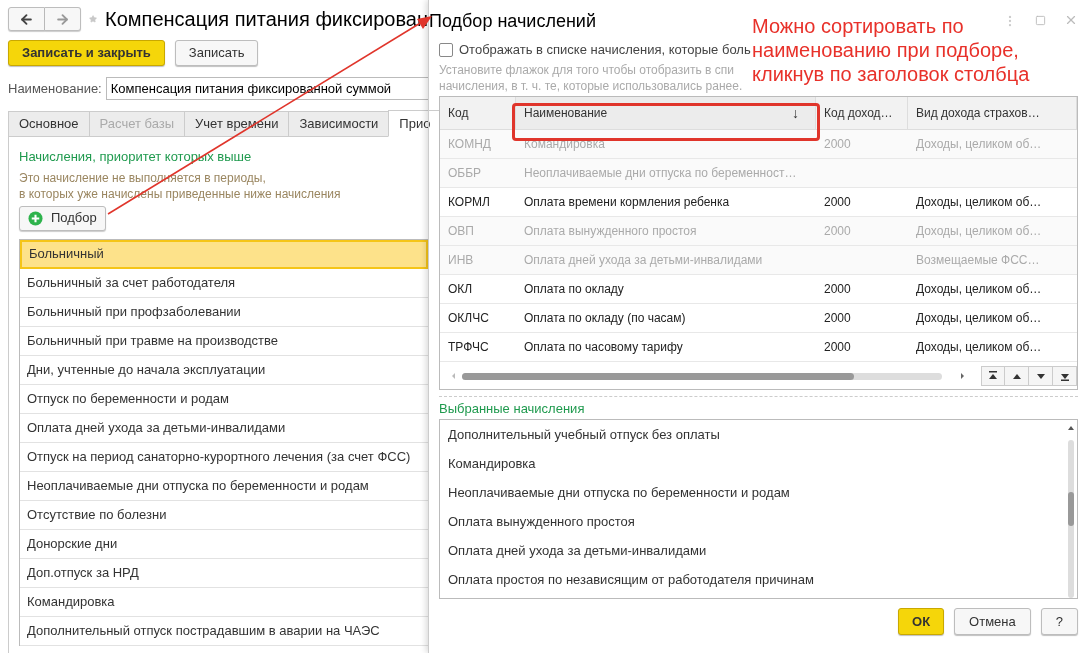  What do you see at coordinates (224, 573) in the screenshot?
I see `list-row: Доп.отпуск за НРД` at bounding box center [224, 573].